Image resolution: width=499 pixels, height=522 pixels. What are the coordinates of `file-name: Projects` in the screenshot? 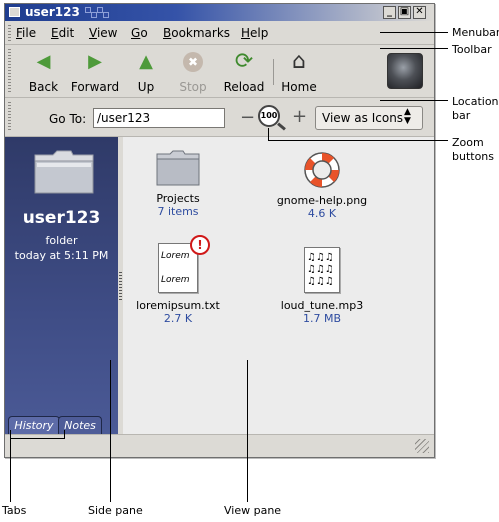 It's located at (178, 198).